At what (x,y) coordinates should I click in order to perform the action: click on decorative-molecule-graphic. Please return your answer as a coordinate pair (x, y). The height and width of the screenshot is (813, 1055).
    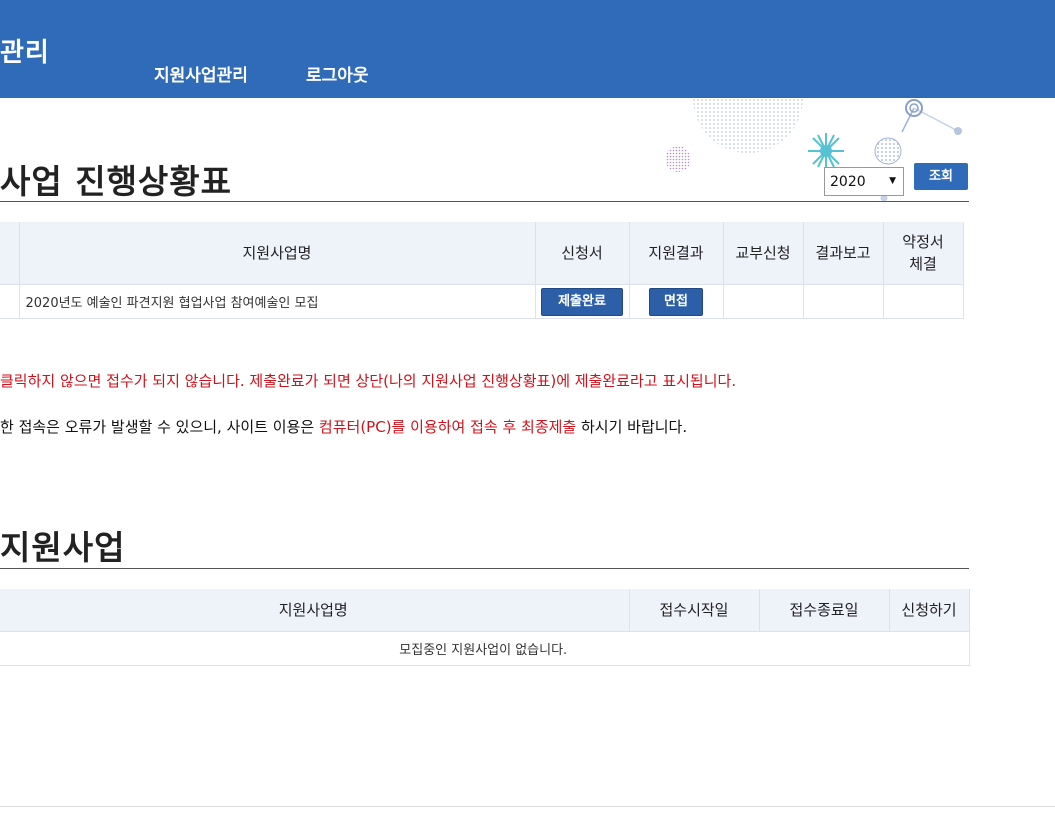
    Looking at the image, I should click on (813, 150).